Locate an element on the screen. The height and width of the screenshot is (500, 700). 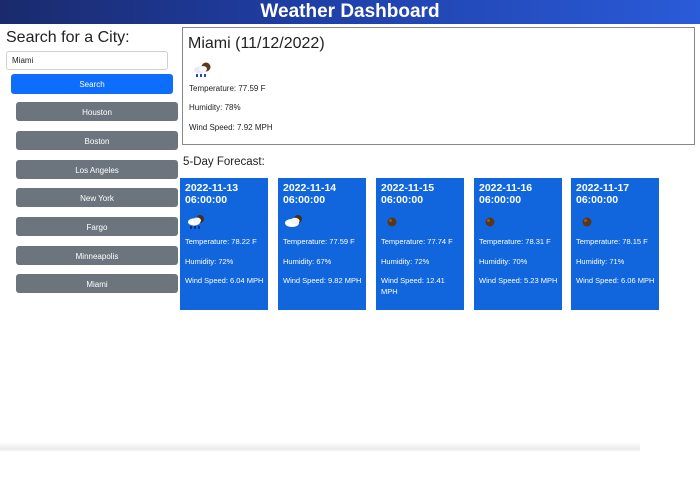
current-humidity: Humidity: 78% is located at coordinates (215, 107).